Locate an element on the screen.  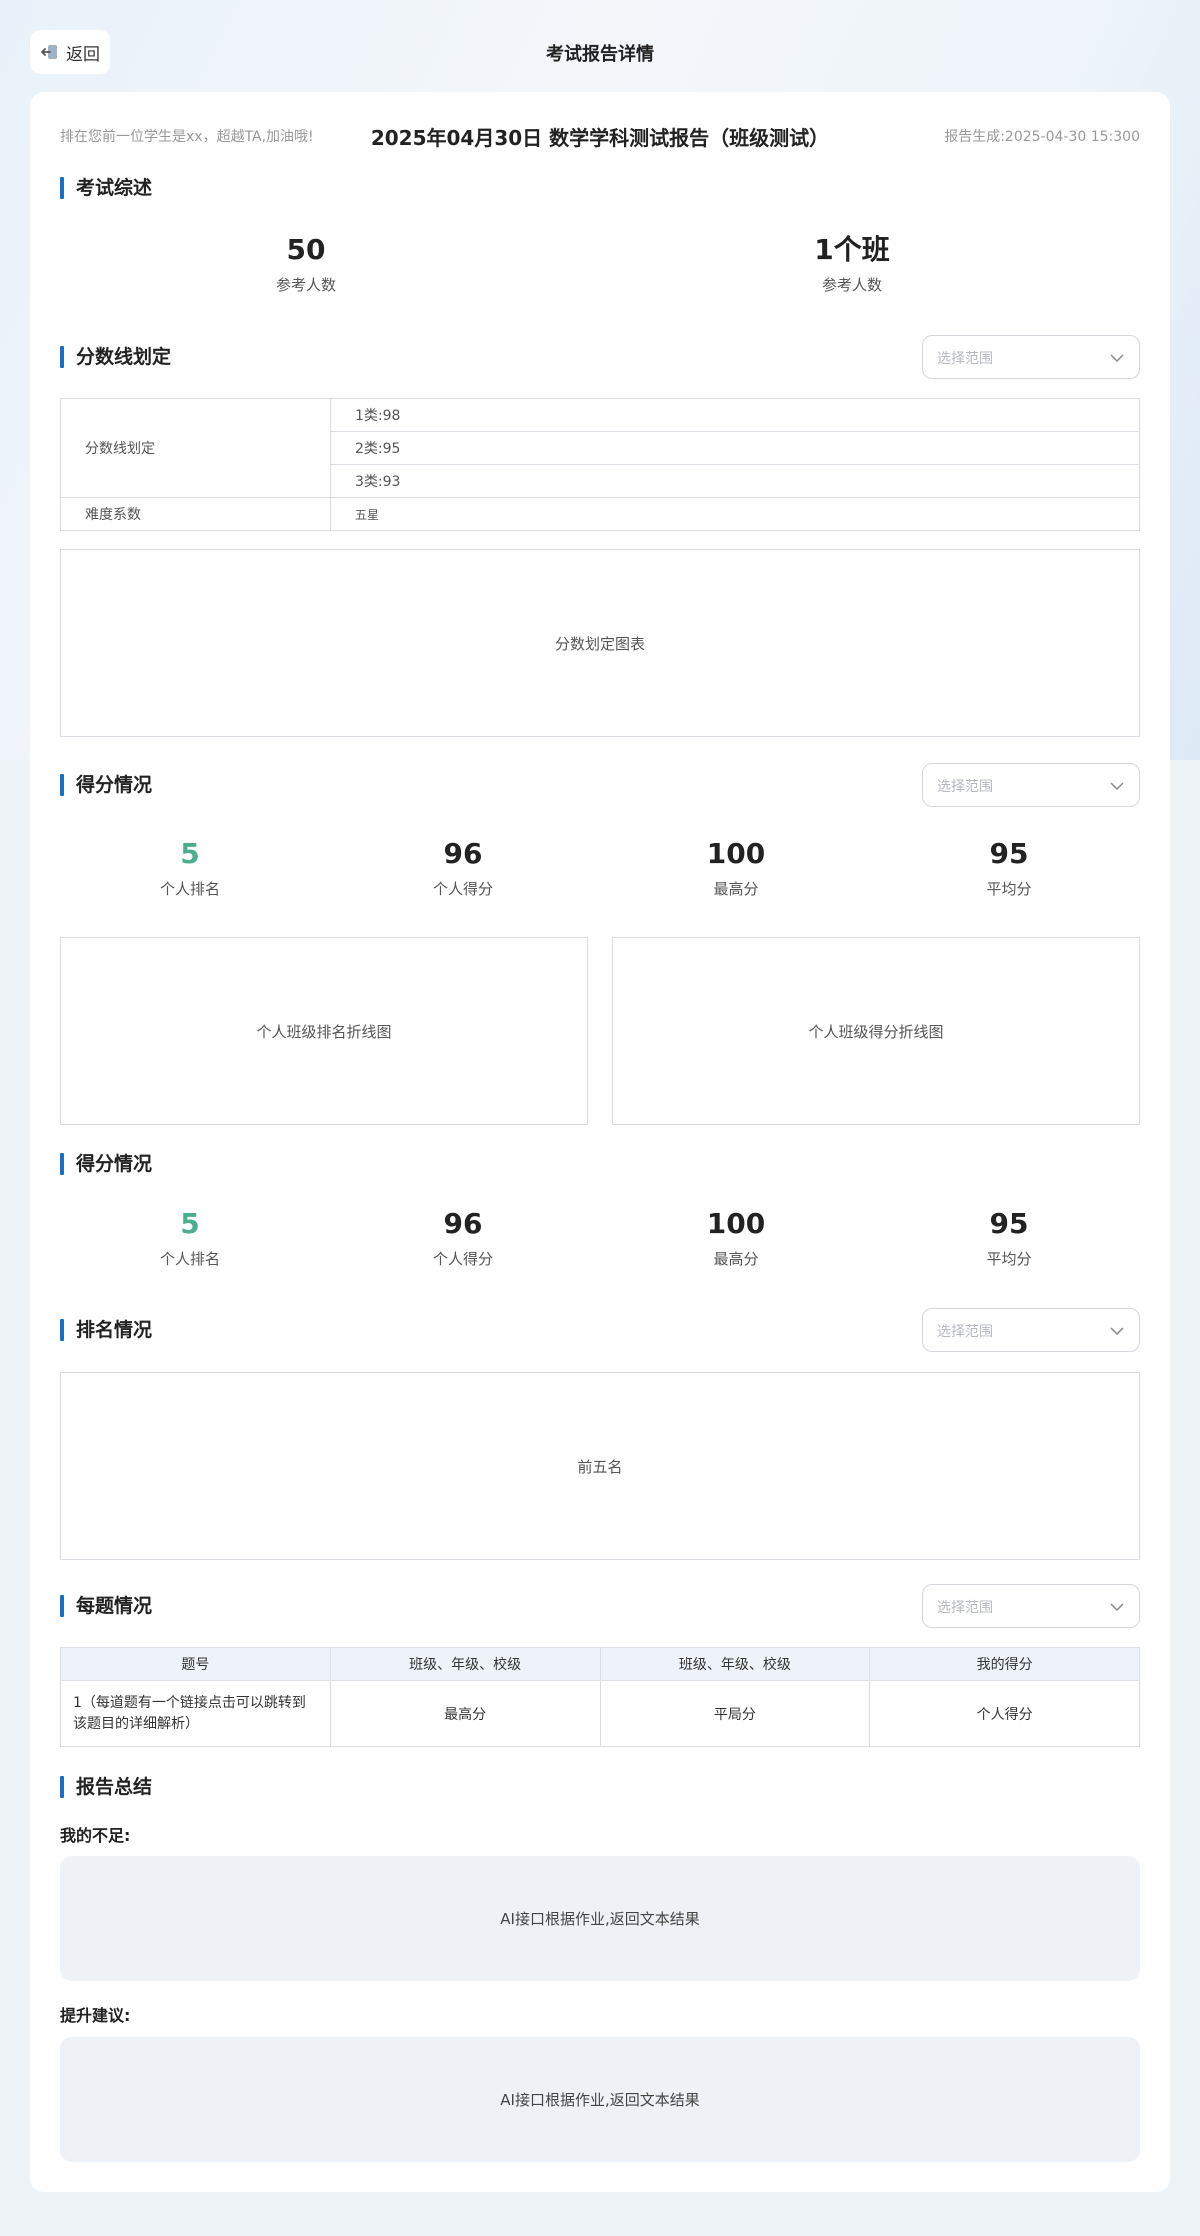
chart-placeholder-label: 前五名 is located at coordinates (600, 1466).